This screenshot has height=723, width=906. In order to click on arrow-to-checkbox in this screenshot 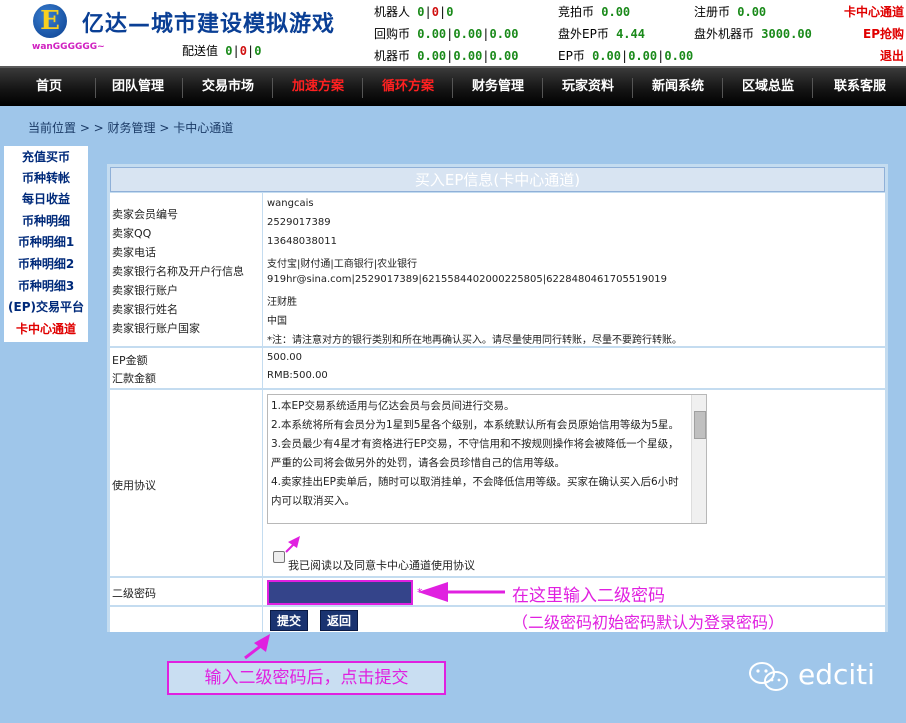, I will do `click(292, 544)`.